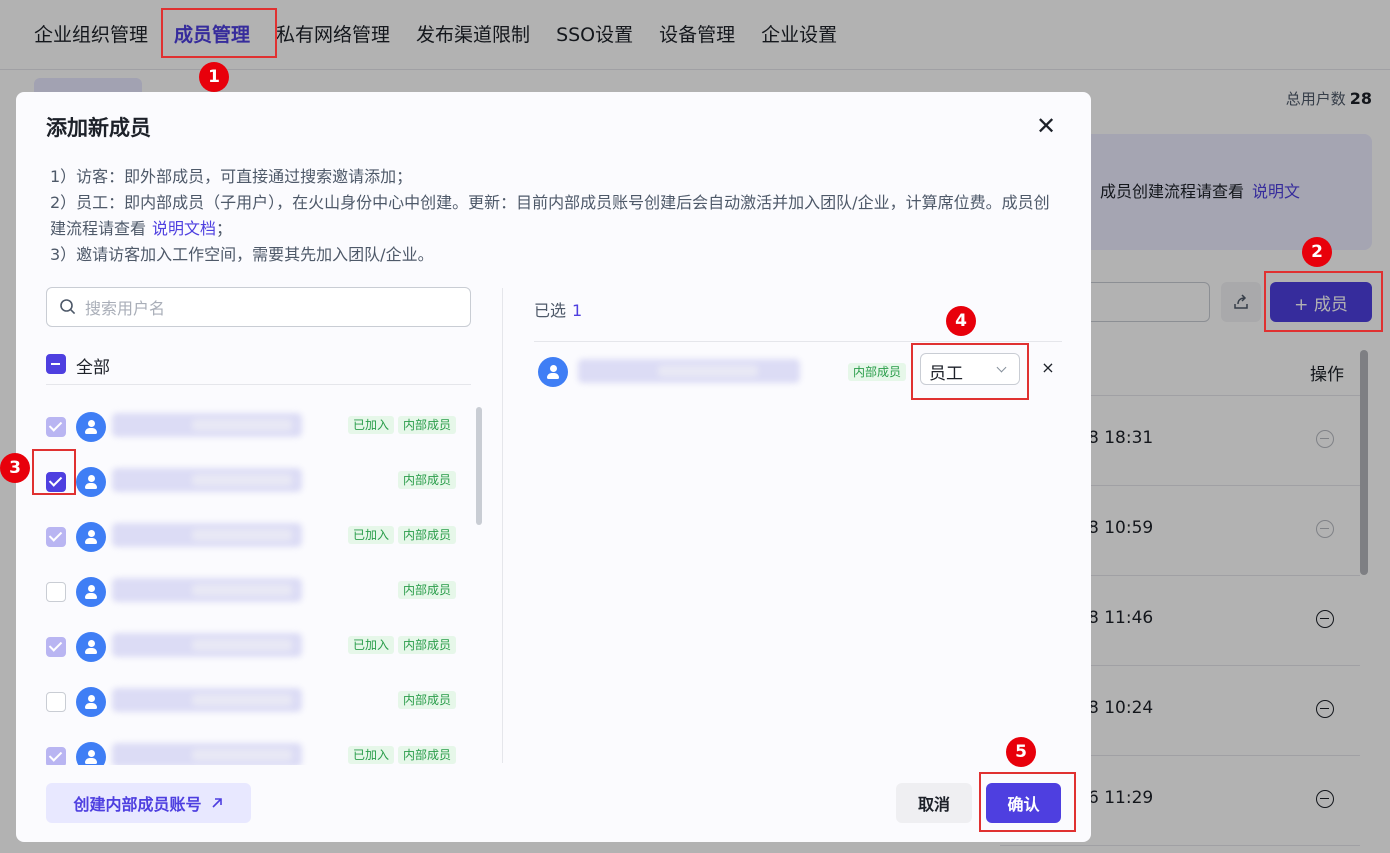 The height and width of the screenshot is (853, 1390). Describe the element at coordinates (242, 254) in the screenshot. I see `desc-line-3: 3）邀请访客加入工作空间，需要其先加入团队/企业。` at that location.